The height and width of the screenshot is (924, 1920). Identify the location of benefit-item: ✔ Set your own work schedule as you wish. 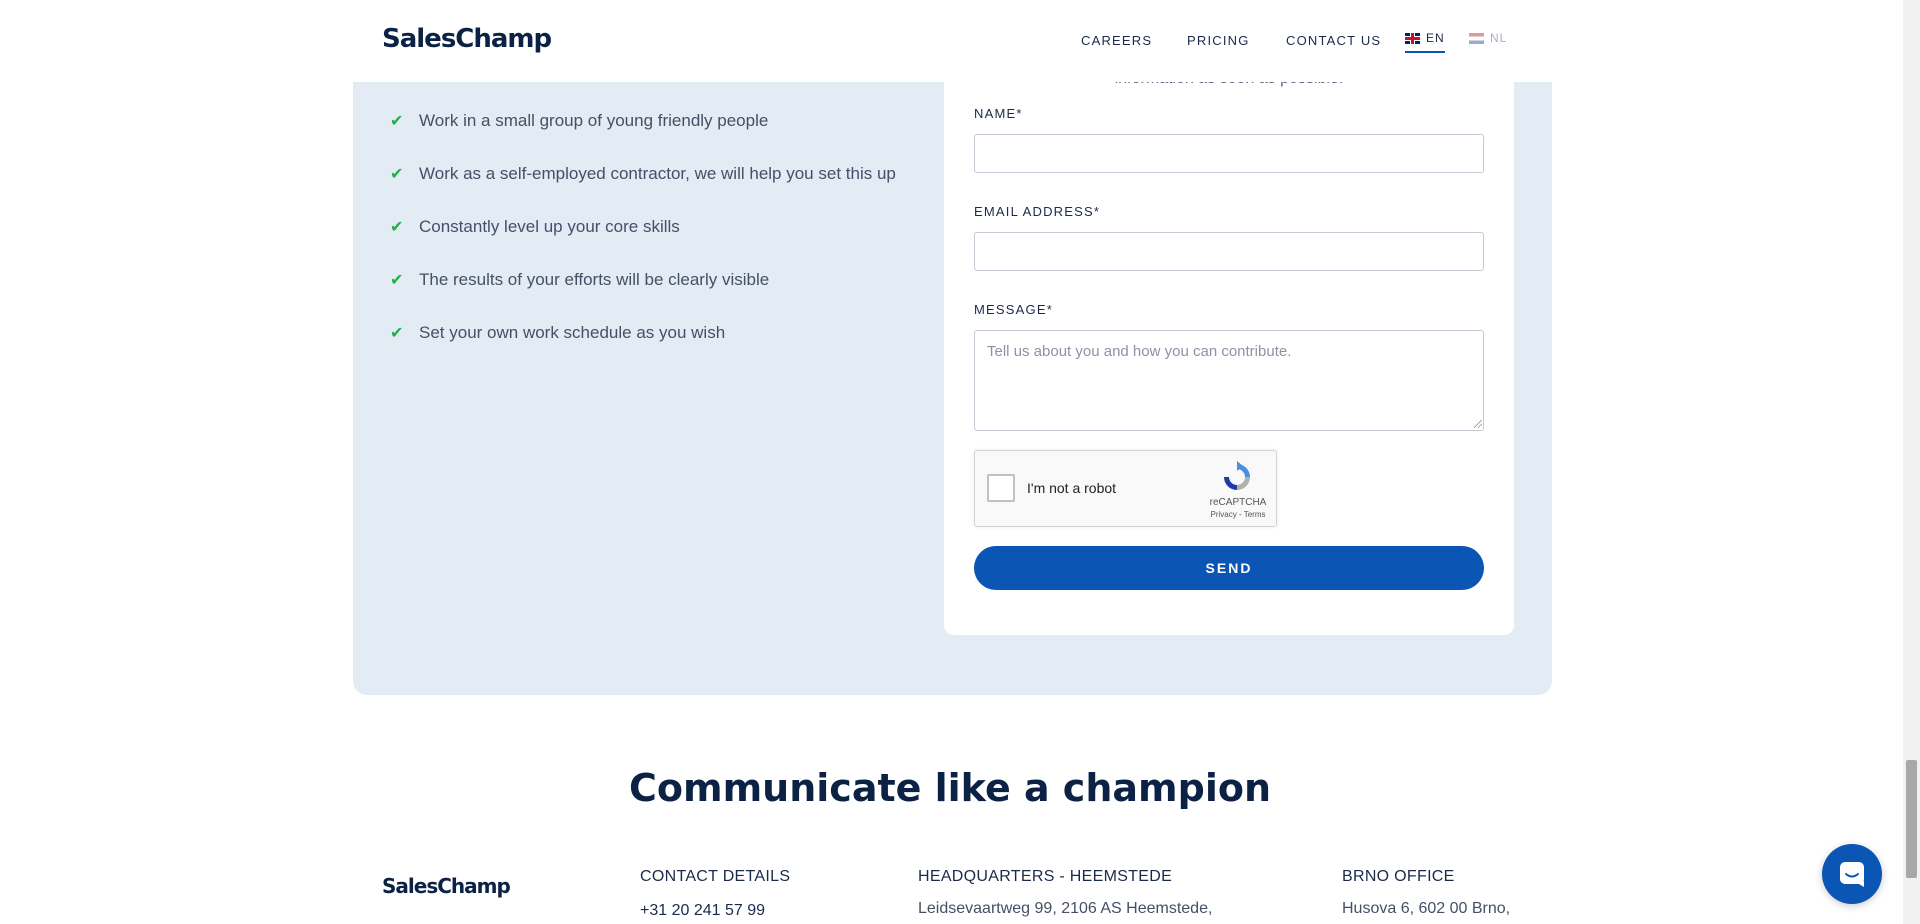
(643, 332).